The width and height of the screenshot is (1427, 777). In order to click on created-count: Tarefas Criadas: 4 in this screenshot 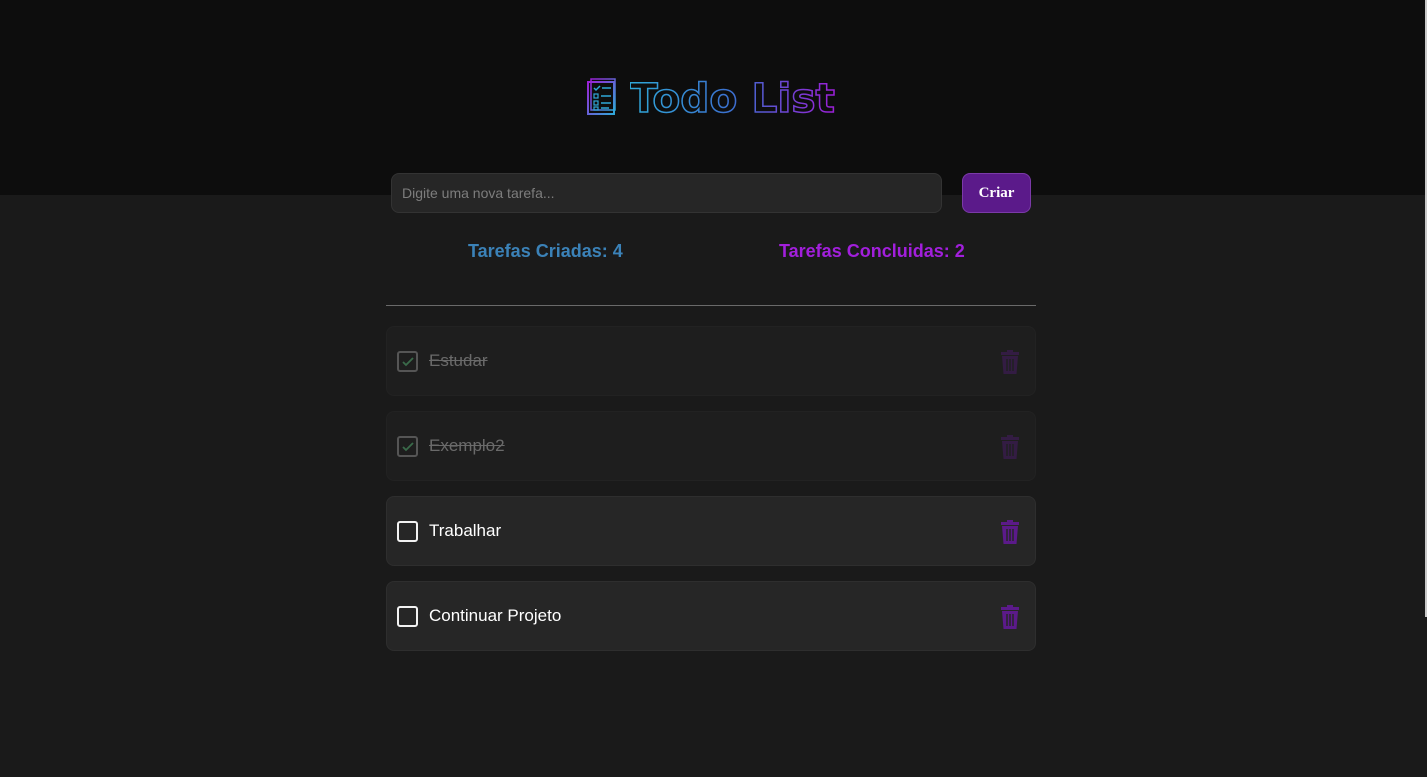, I will do `click(545, 251)`.